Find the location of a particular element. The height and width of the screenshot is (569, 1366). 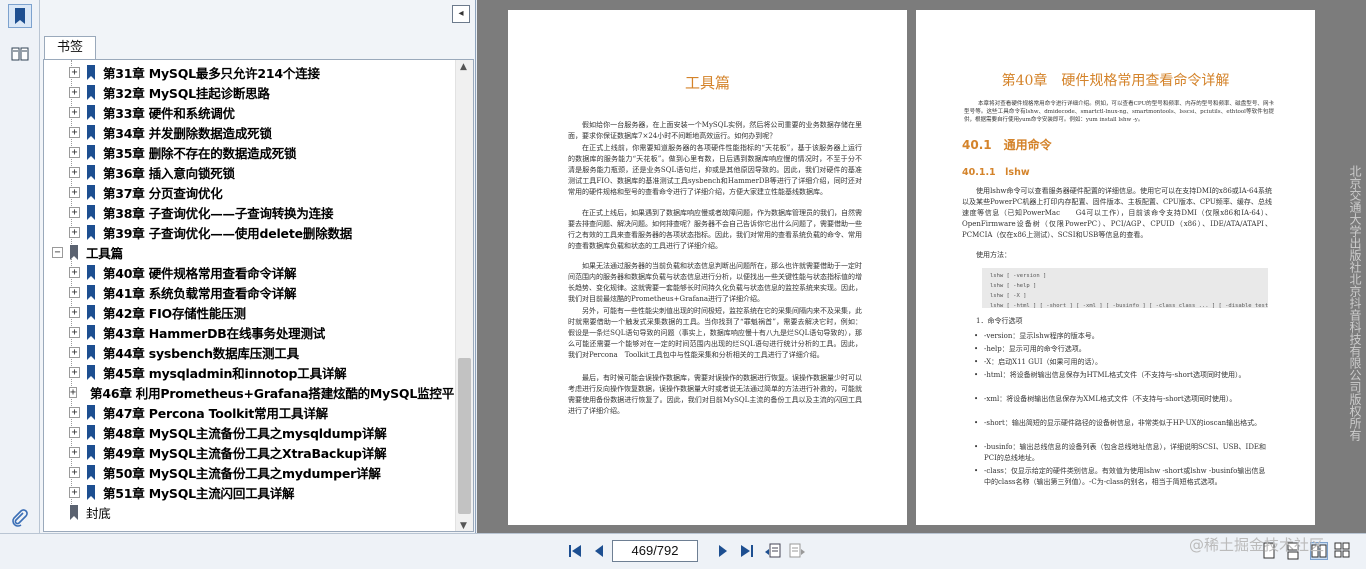

bookmark-item: + 第44章 sysbench数据库压测工具 is located at coordinates (250, 352).